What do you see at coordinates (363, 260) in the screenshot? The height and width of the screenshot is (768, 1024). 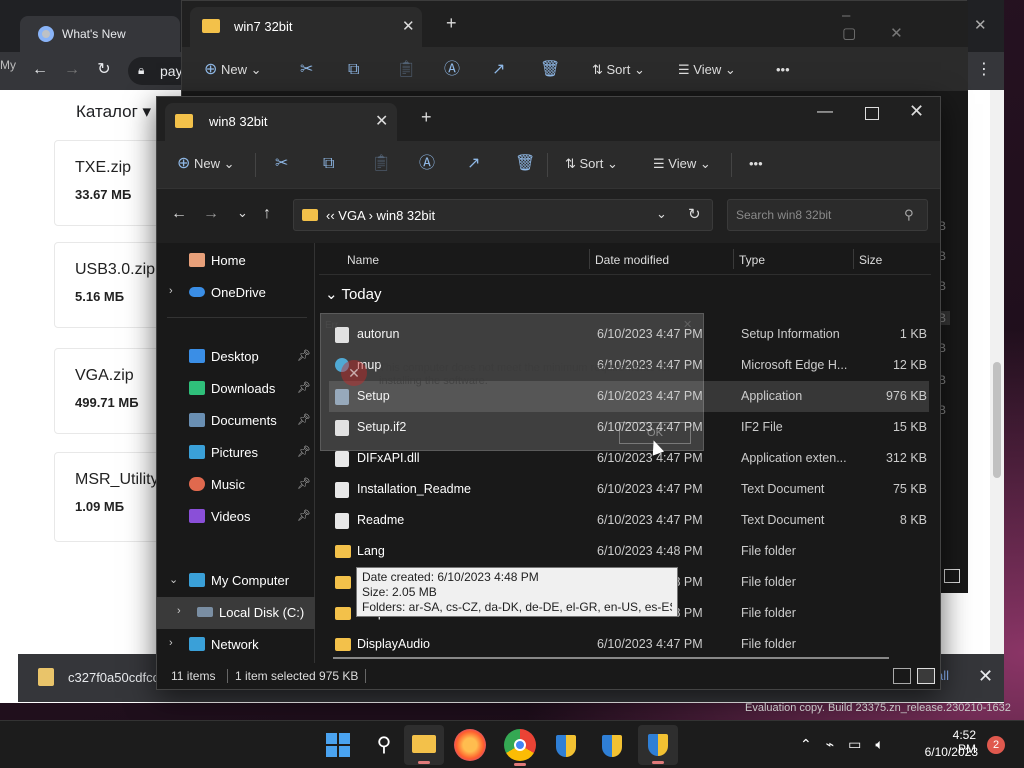 I see `column-header-name: Name` at bounding box center [363, 260].